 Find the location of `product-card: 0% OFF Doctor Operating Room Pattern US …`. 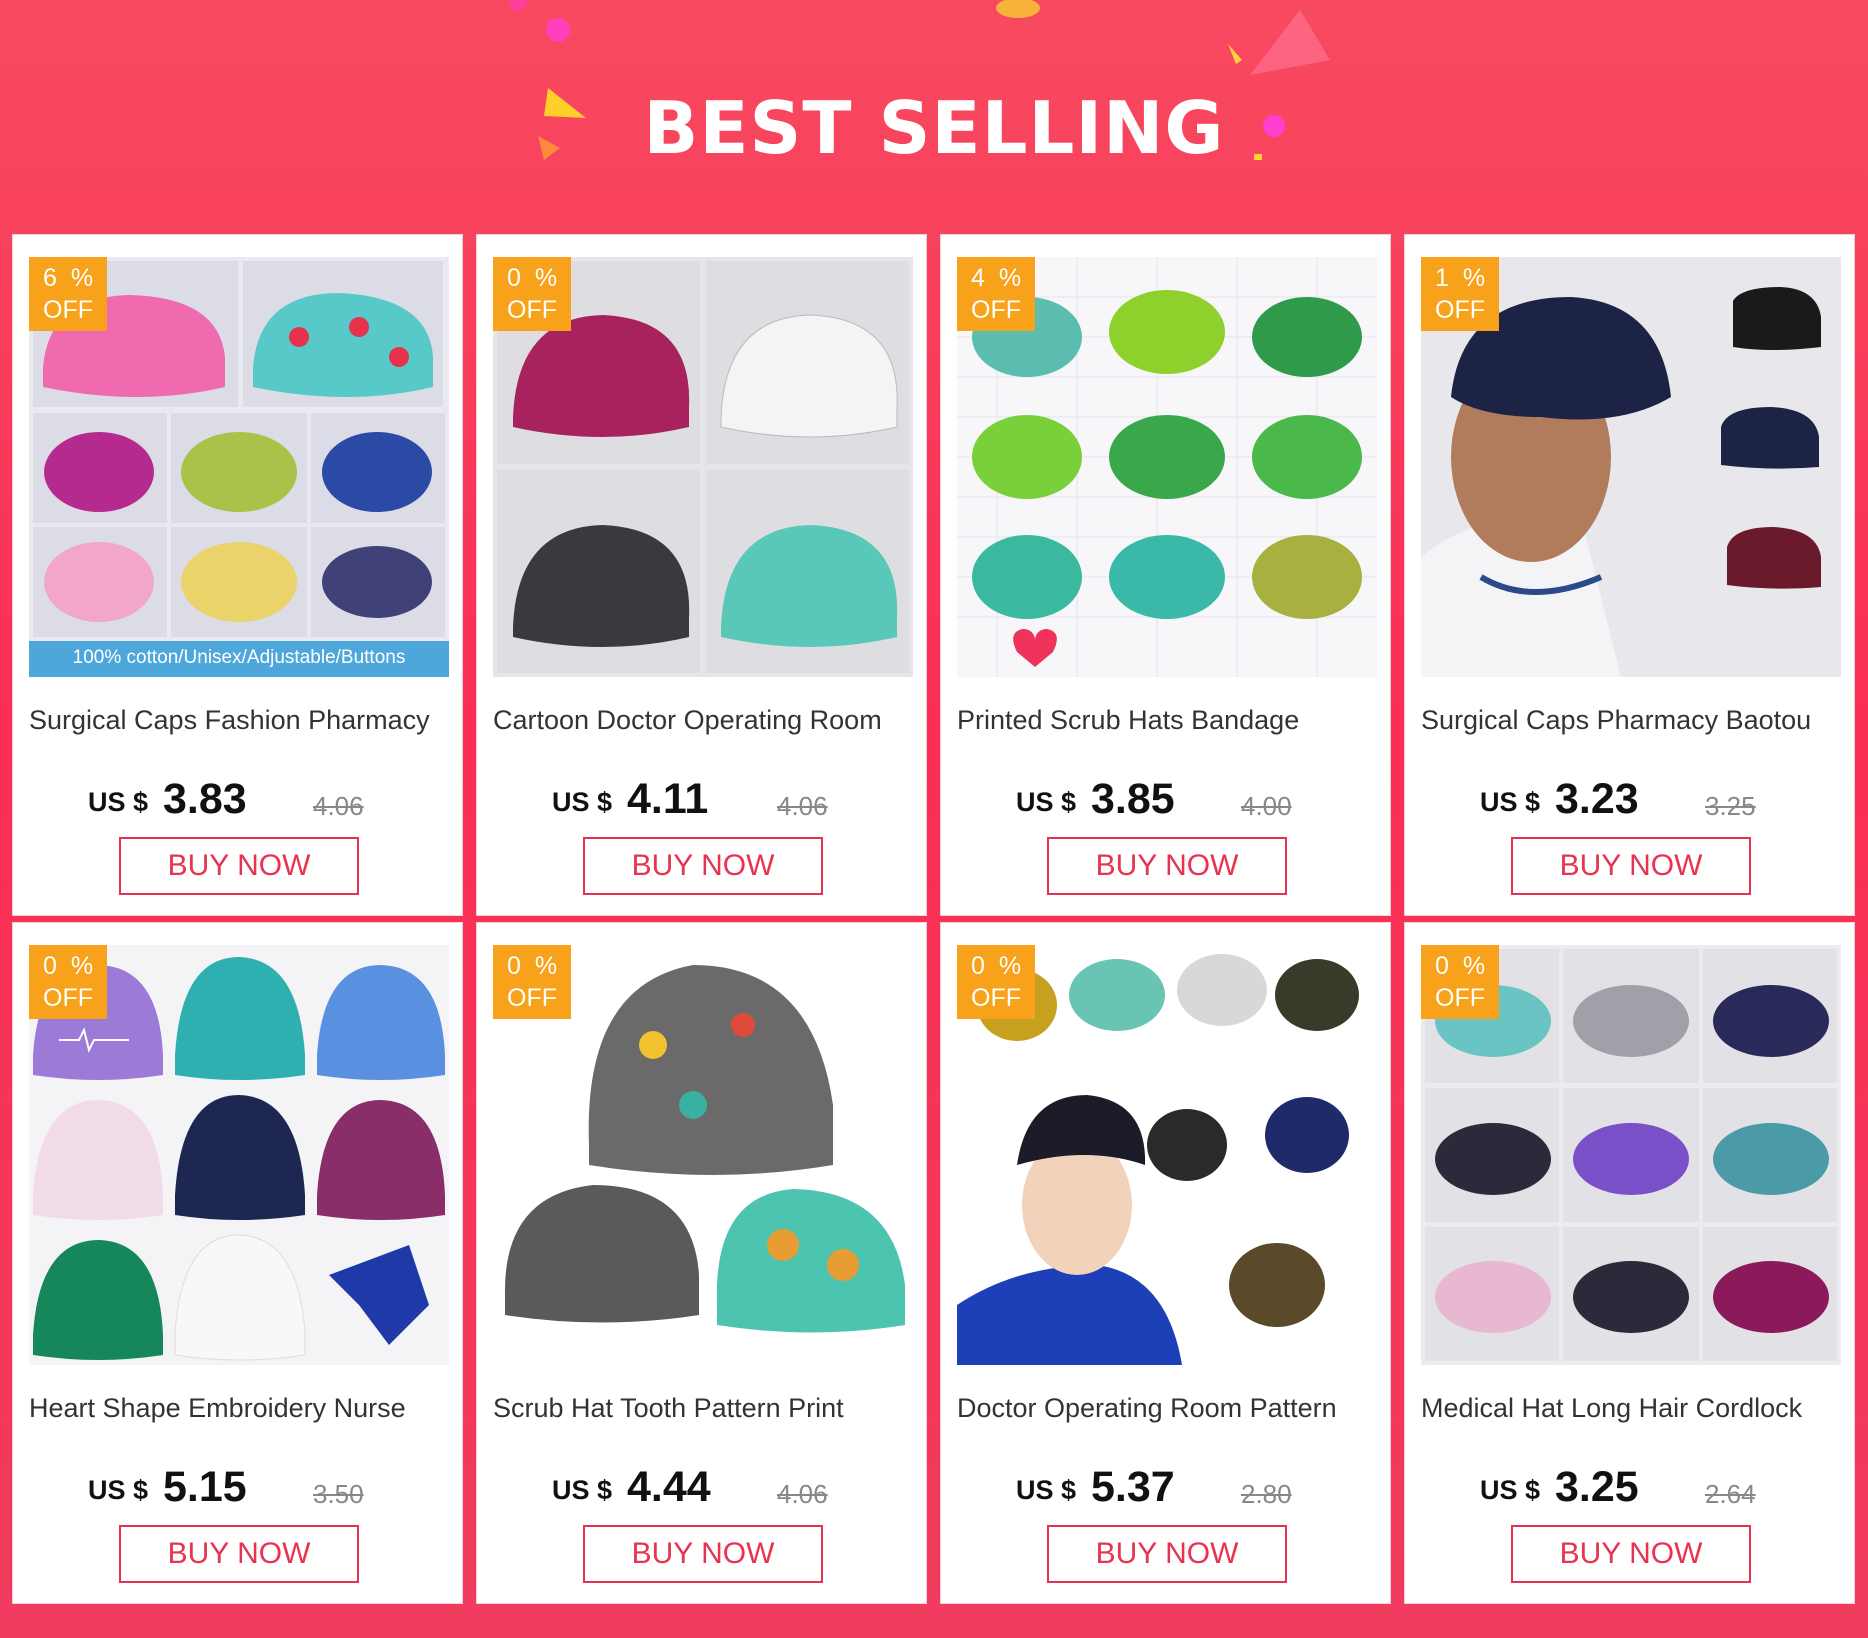

product-card: 0% OFF Doctor Operating Room Pattern US … is located at coordinates (1165, 1263).